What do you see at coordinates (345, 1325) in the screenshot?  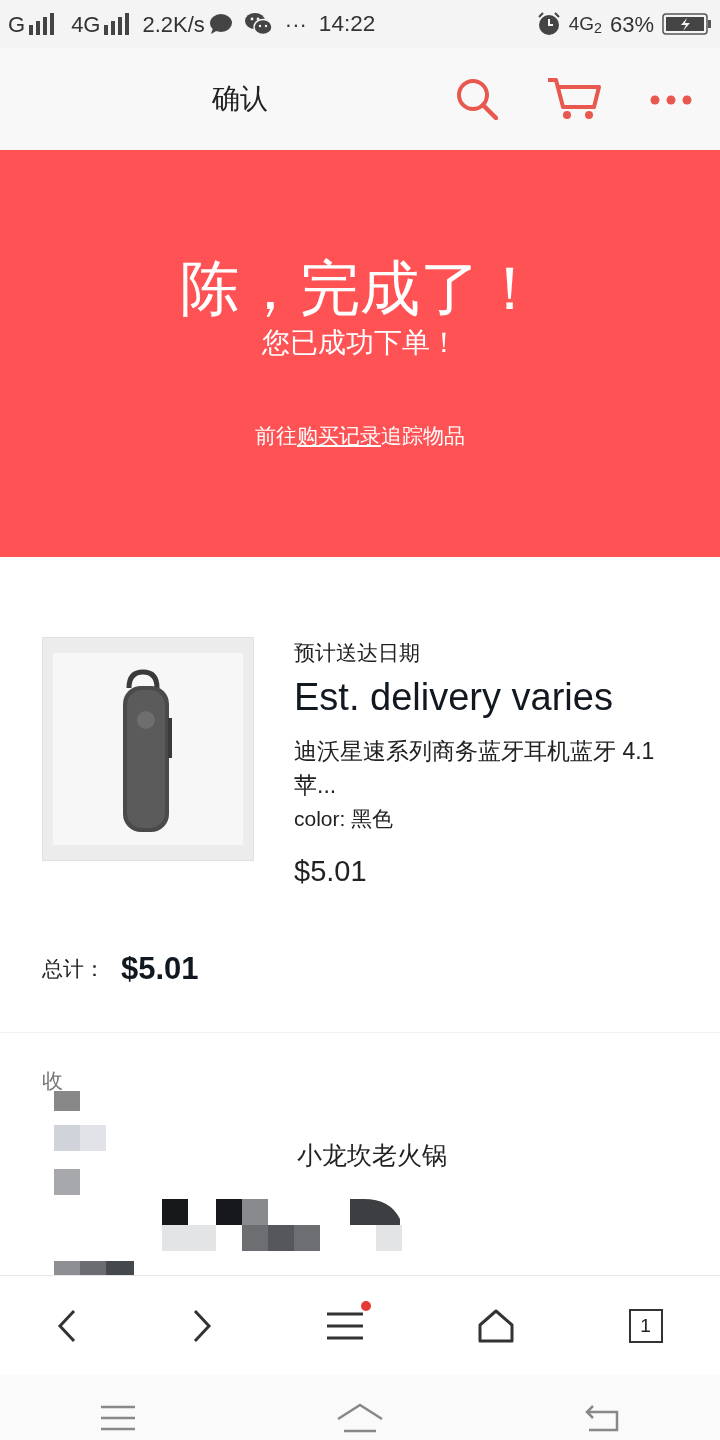 I see `menu-icon` at bounding box center [345, 1325].